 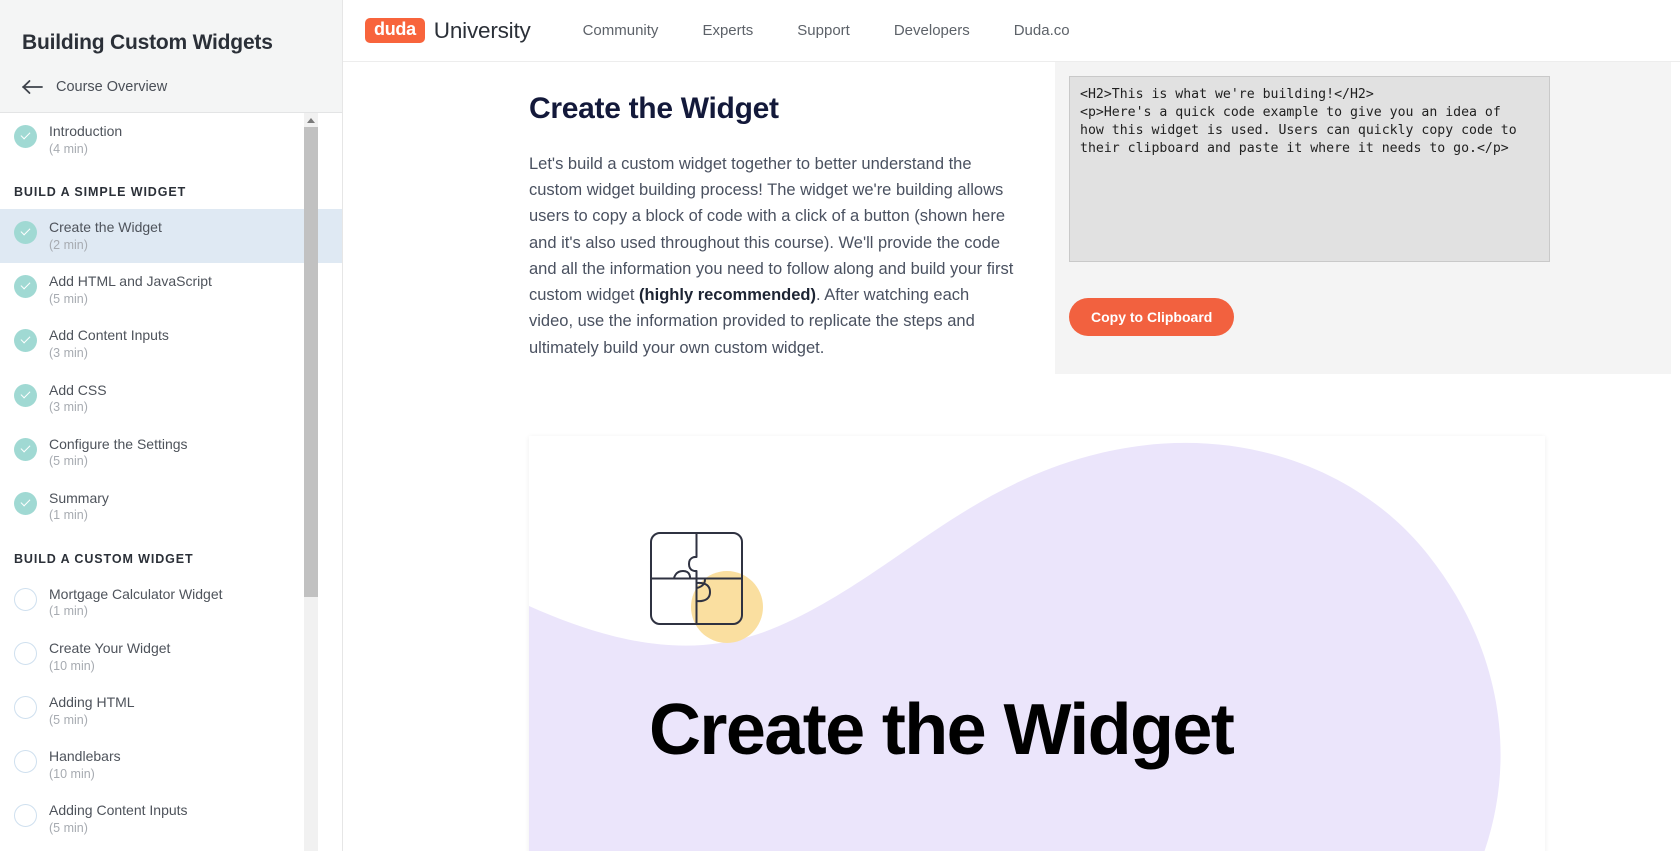 What do you see at coordinates (621, 30) in the screenshot?
I see `nav-link-community: Community` at bounding box center [621, 30].